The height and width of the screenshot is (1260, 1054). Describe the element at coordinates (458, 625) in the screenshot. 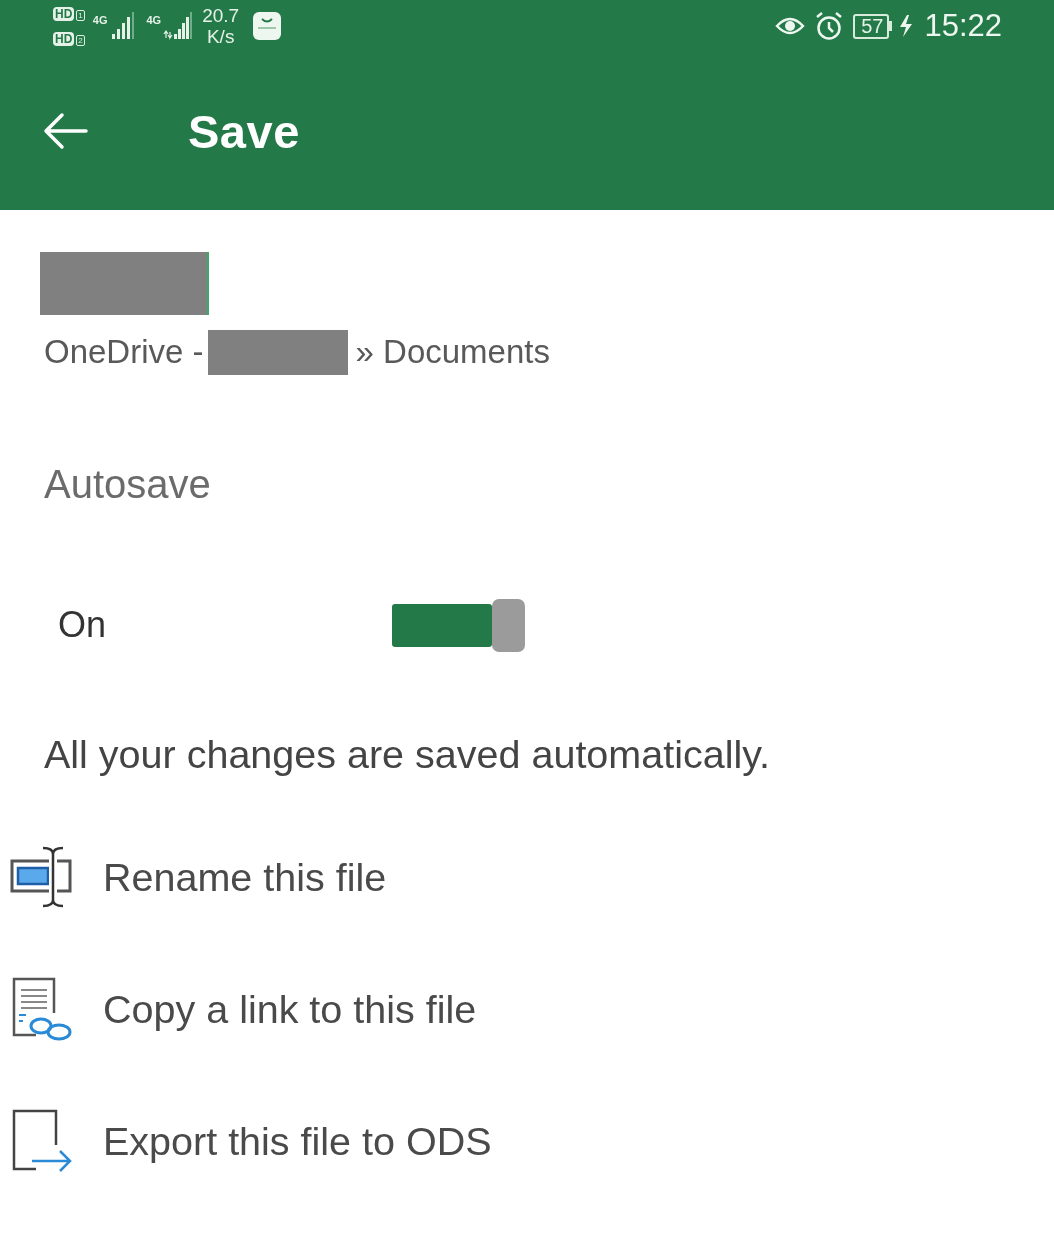

I see `autosave-toggle` at that location.